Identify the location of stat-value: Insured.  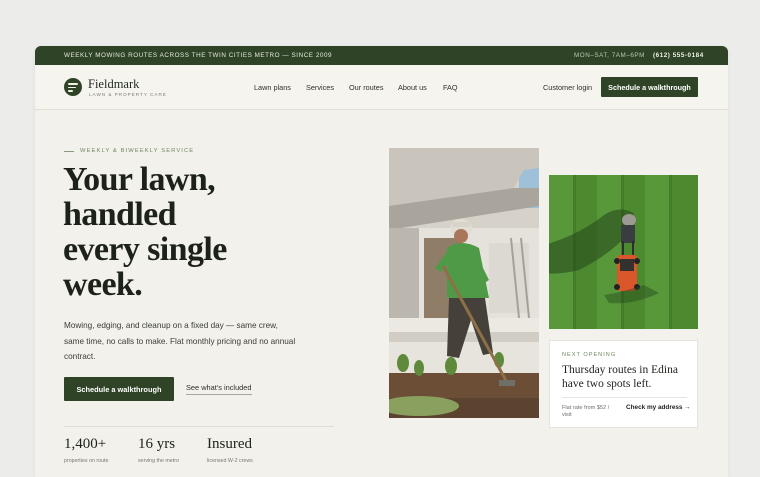
(229, 444).